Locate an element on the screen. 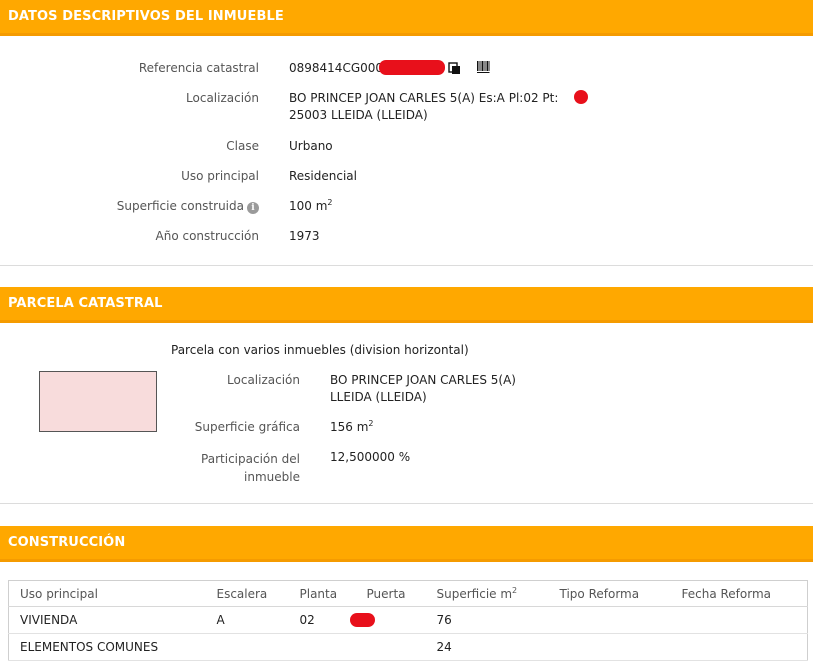 The image size is (813, 669). column-header-puerta: Puerta is located at coordinates (390, 593).